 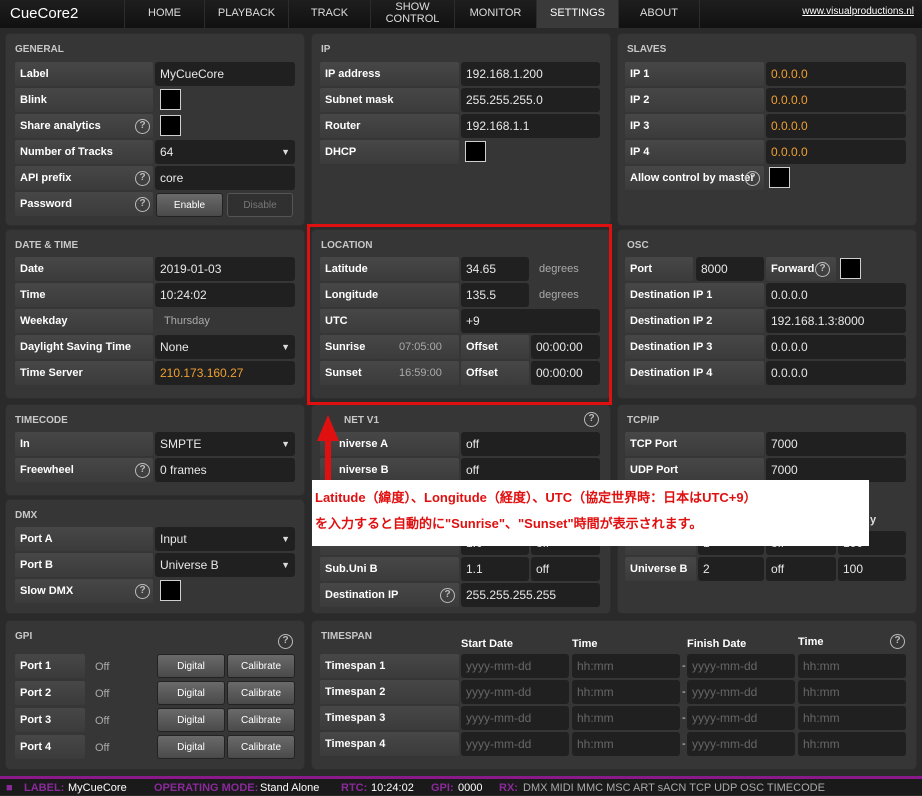 I want to click on timespan4-start-time: hh:mm, so click(x=626, y=744).